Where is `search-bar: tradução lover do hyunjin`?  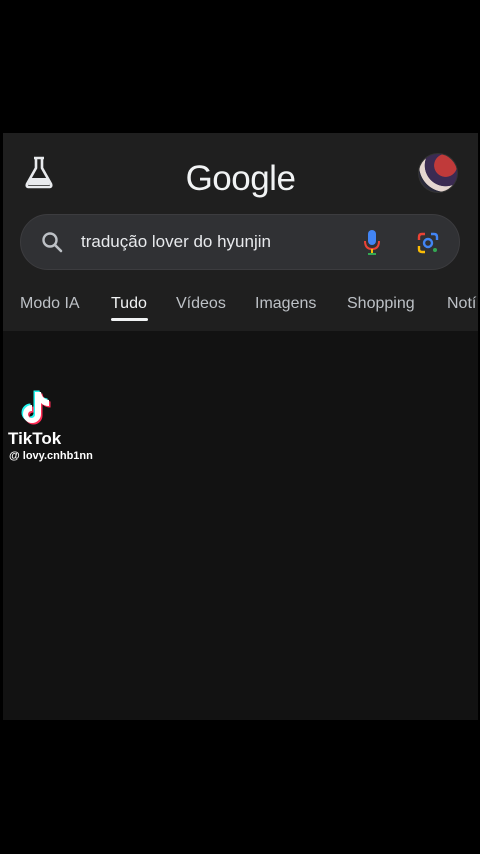 search-bar: tradução lover do hyunjin is located at coordinates (240, 242).